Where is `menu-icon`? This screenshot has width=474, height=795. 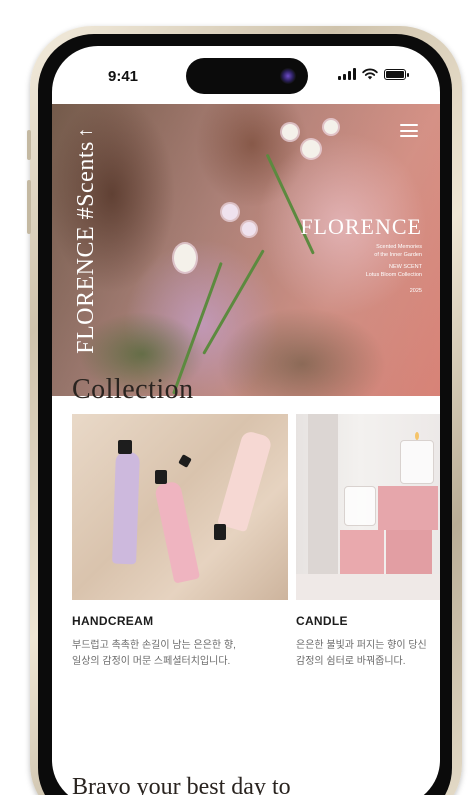 menu-icon is located at coordinates (409, 130).